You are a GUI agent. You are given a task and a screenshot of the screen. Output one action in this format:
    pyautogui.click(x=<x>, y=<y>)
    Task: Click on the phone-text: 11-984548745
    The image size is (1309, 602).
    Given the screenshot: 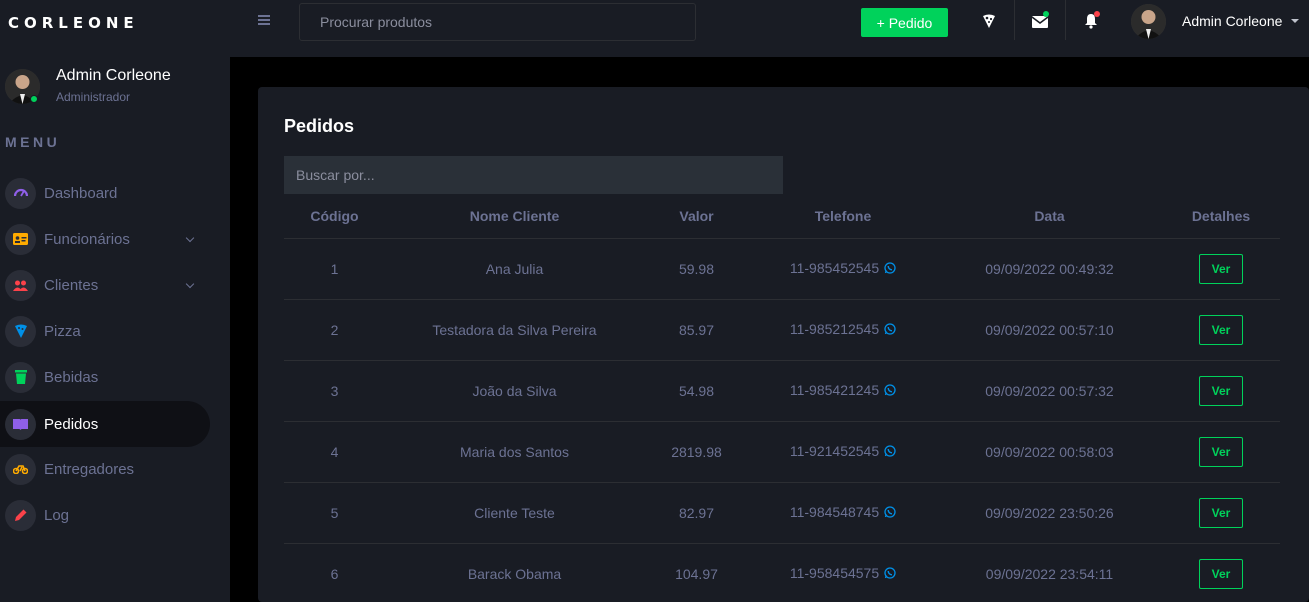 What is the action you would take?
    pyautogui.click(x=834, y=511)
    